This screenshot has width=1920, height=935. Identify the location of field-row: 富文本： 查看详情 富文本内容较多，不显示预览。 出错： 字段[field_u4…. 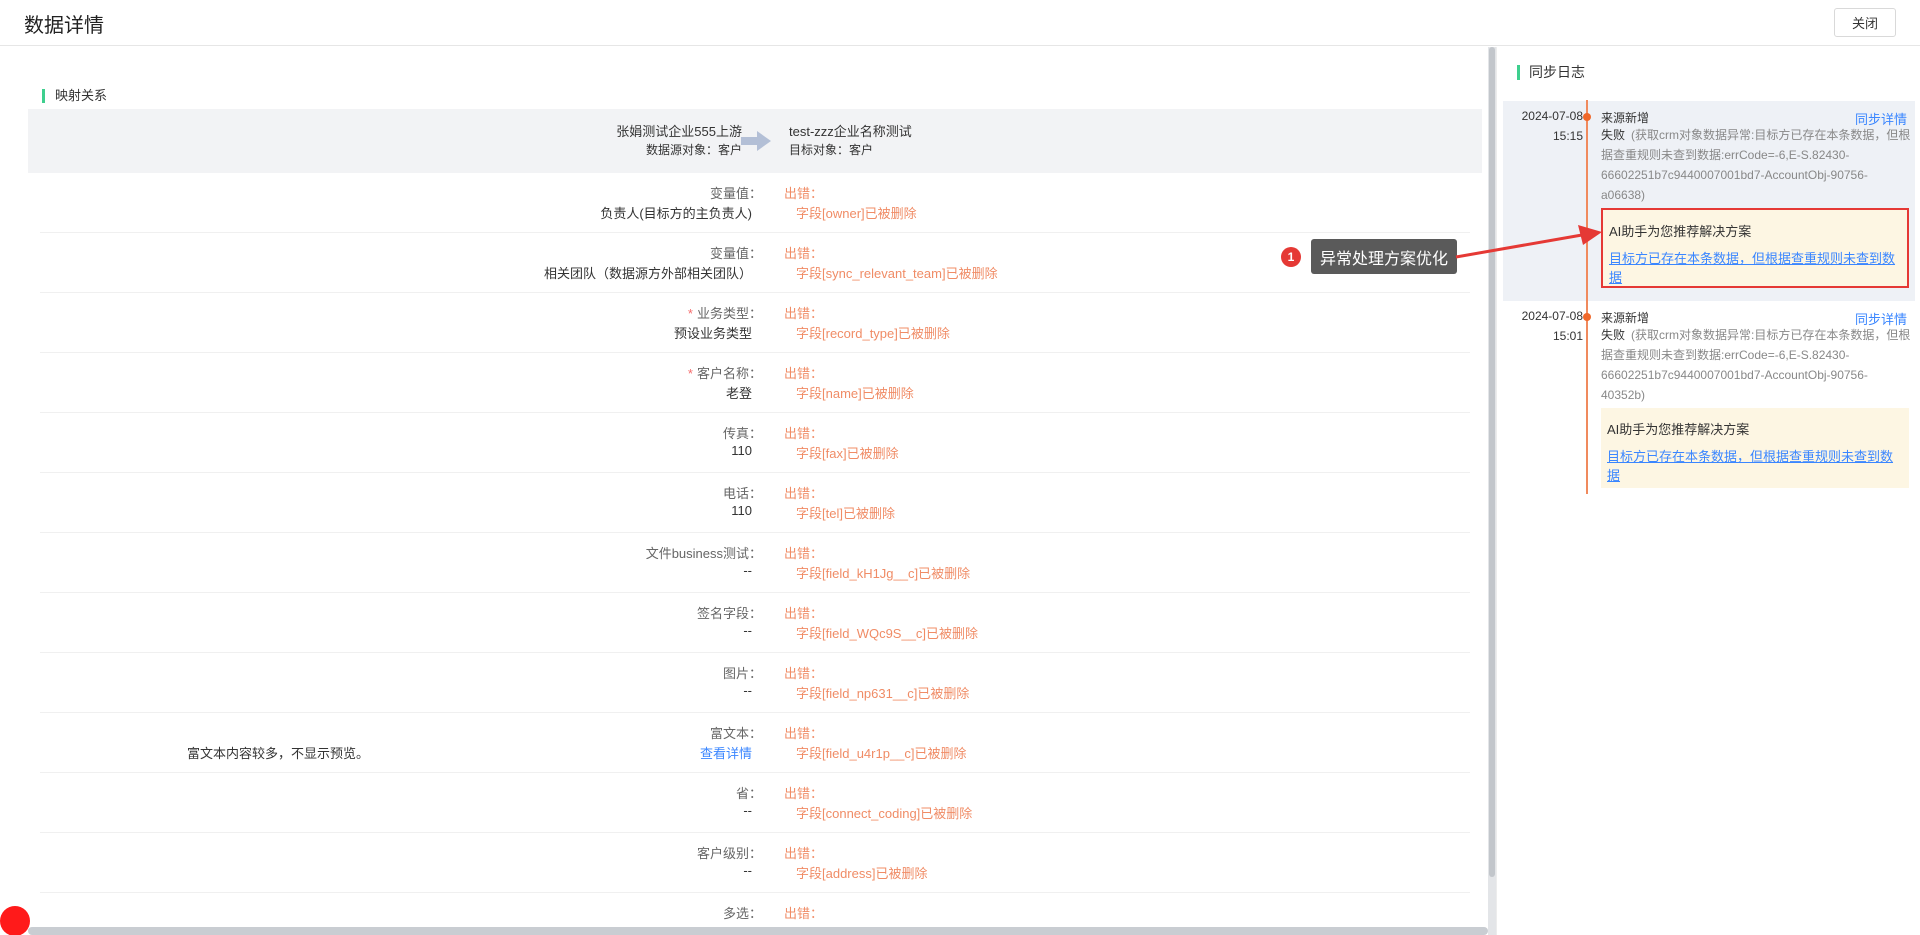
(755, 743).